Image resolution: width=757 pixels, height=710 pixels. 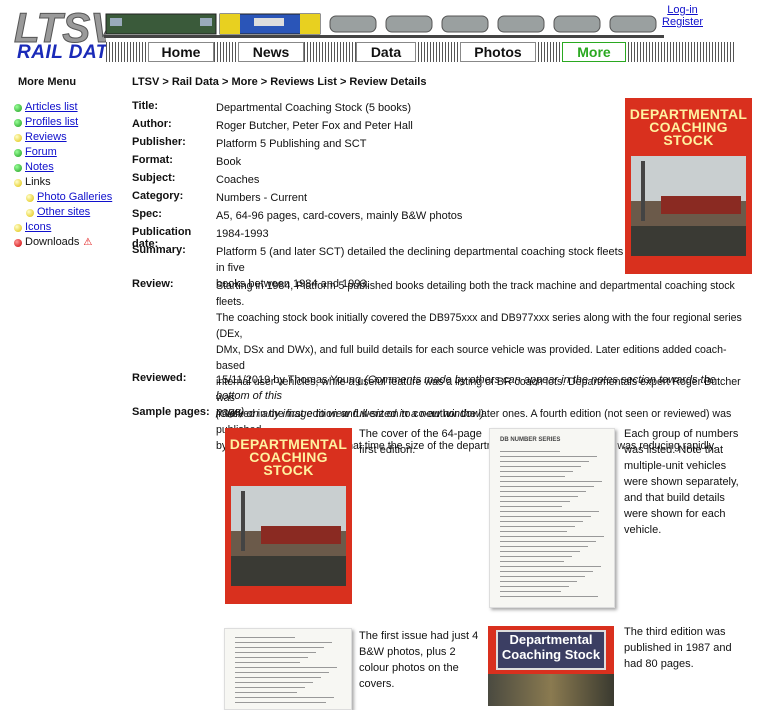 What do you see at coordinates (46, 137) in the screenshot?
I see `sidebar-item-label: Reviews` at bounding box center [46, 137].